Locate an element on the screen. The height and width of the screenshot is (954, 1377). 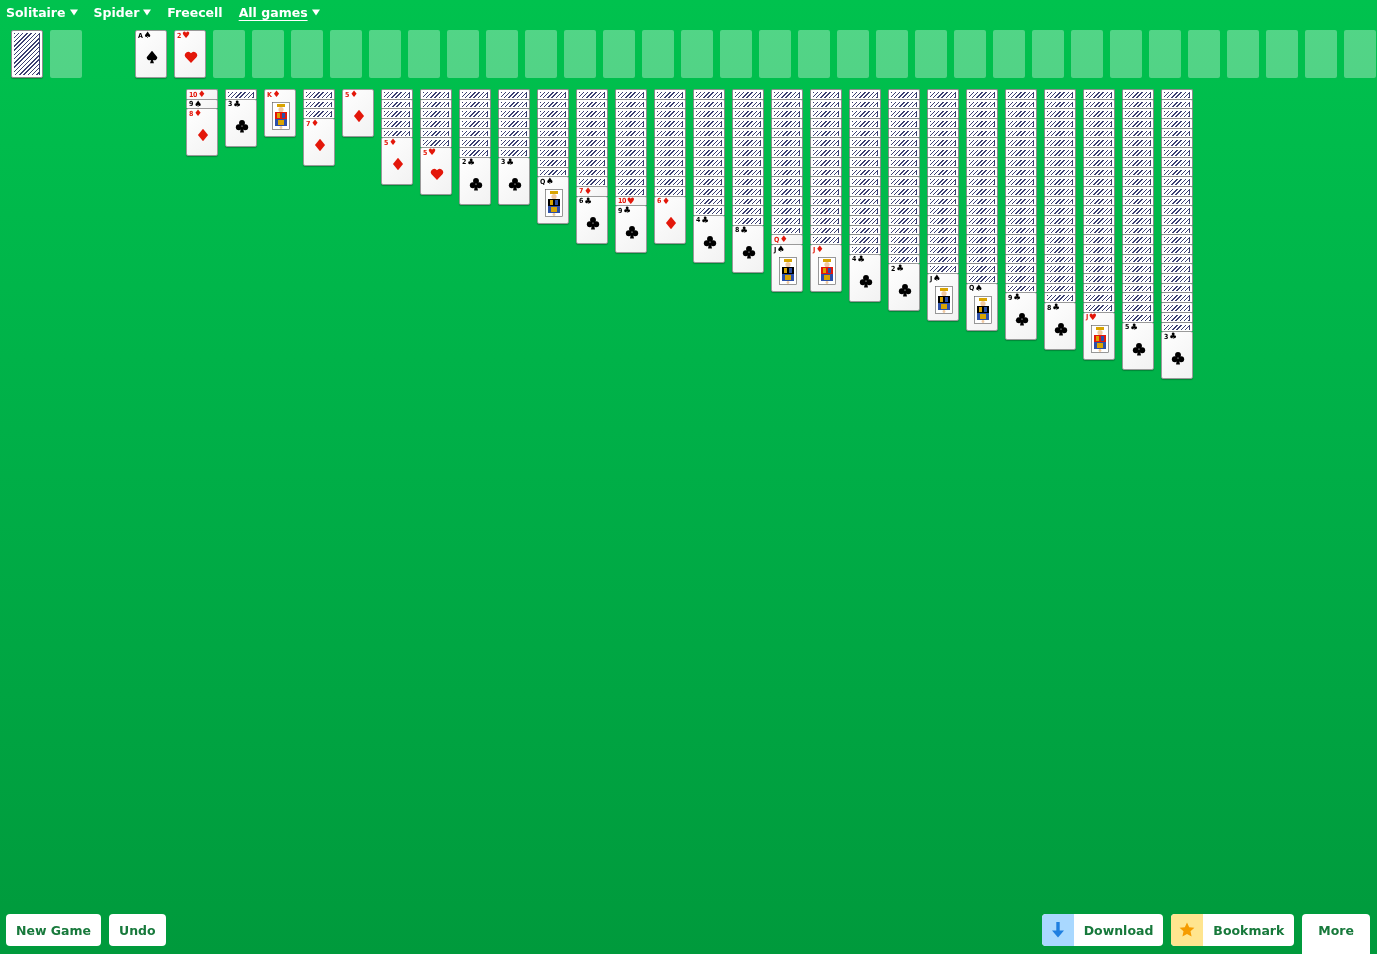
game-button: Undo is located at coordinates (137, 930).